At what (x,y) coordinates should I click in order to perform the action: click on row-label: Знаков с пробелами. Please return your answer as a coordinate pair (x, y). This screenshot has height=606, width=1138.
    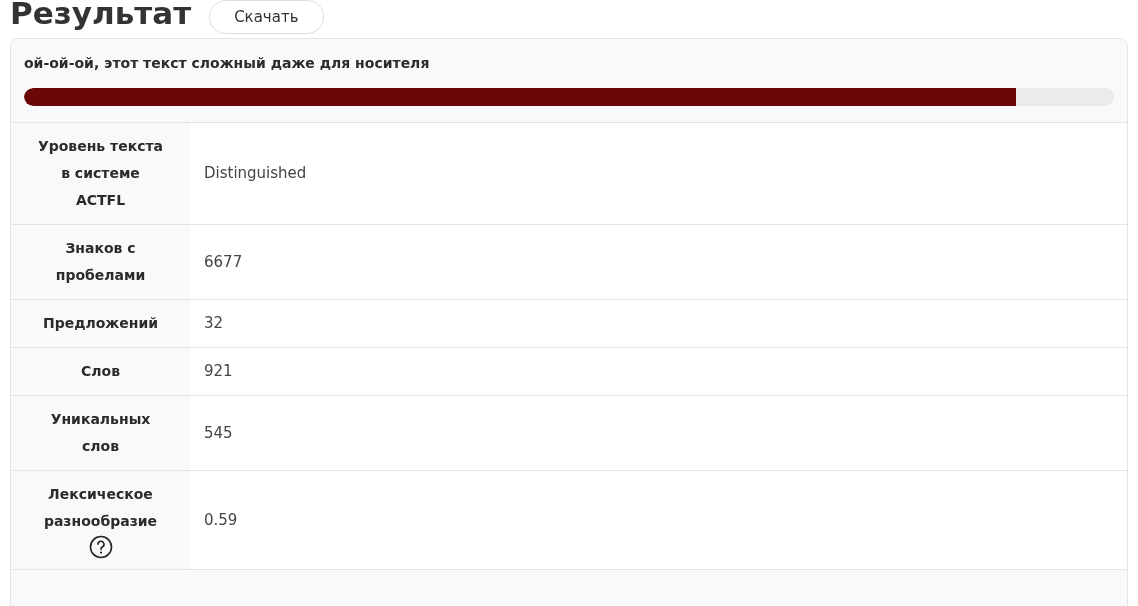
    Looking at the image, I should click on (100, 262).